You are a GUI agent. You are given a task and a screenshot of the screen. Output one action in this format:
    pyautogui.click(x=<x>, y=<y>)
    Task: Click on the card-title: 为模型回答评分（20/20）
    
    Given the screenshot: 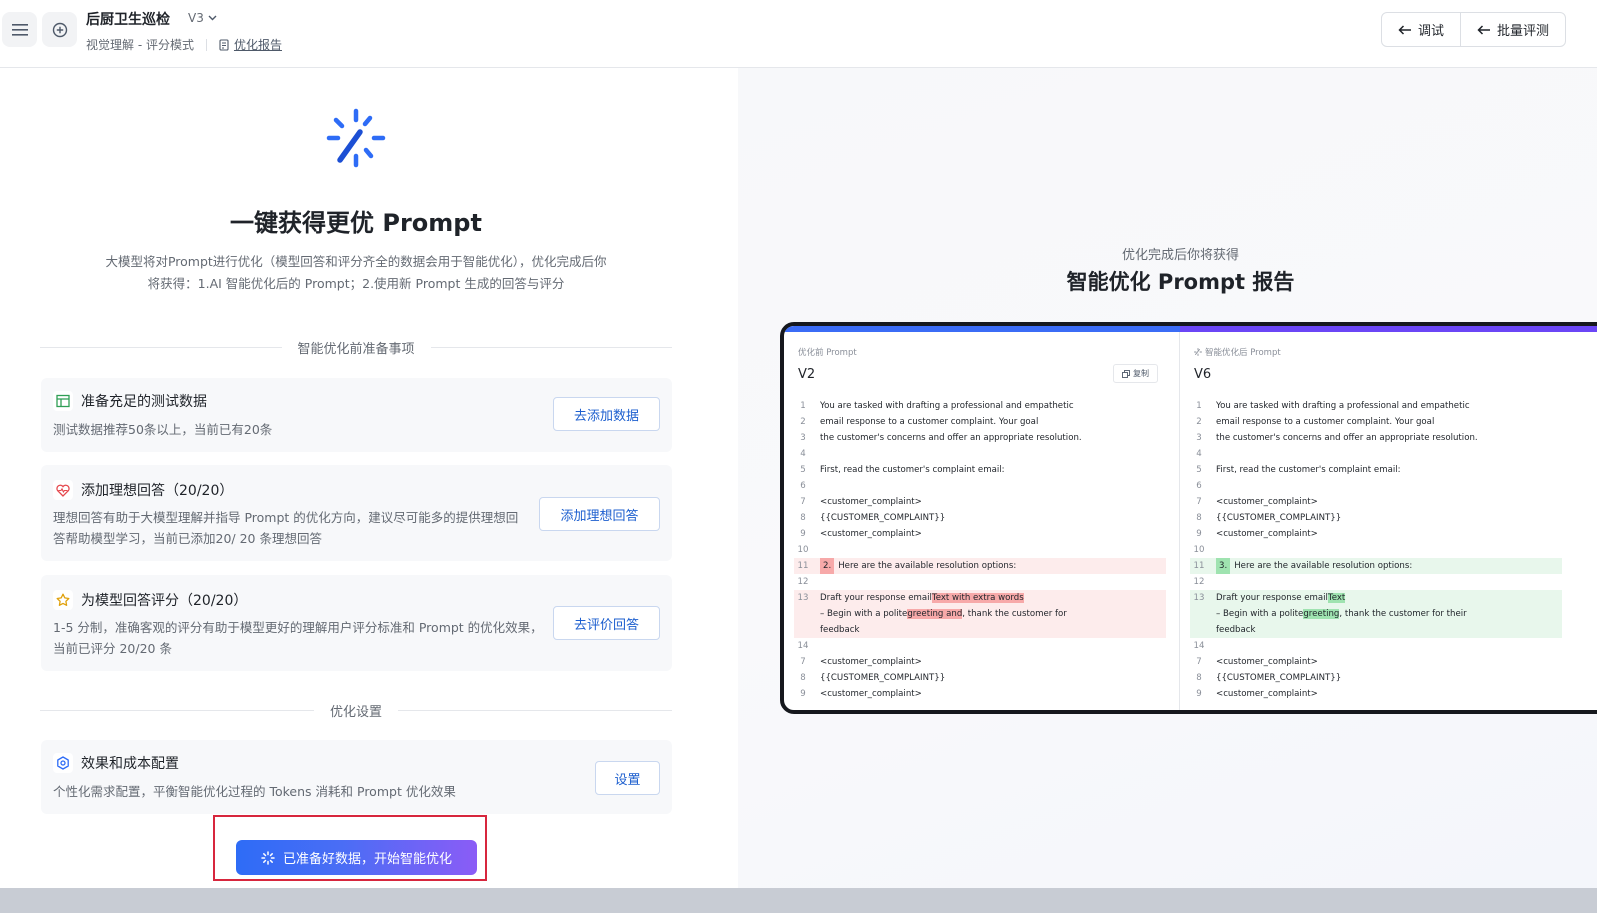 What is the action you would take?
    pyautogui.click(x=164, y=601)
    